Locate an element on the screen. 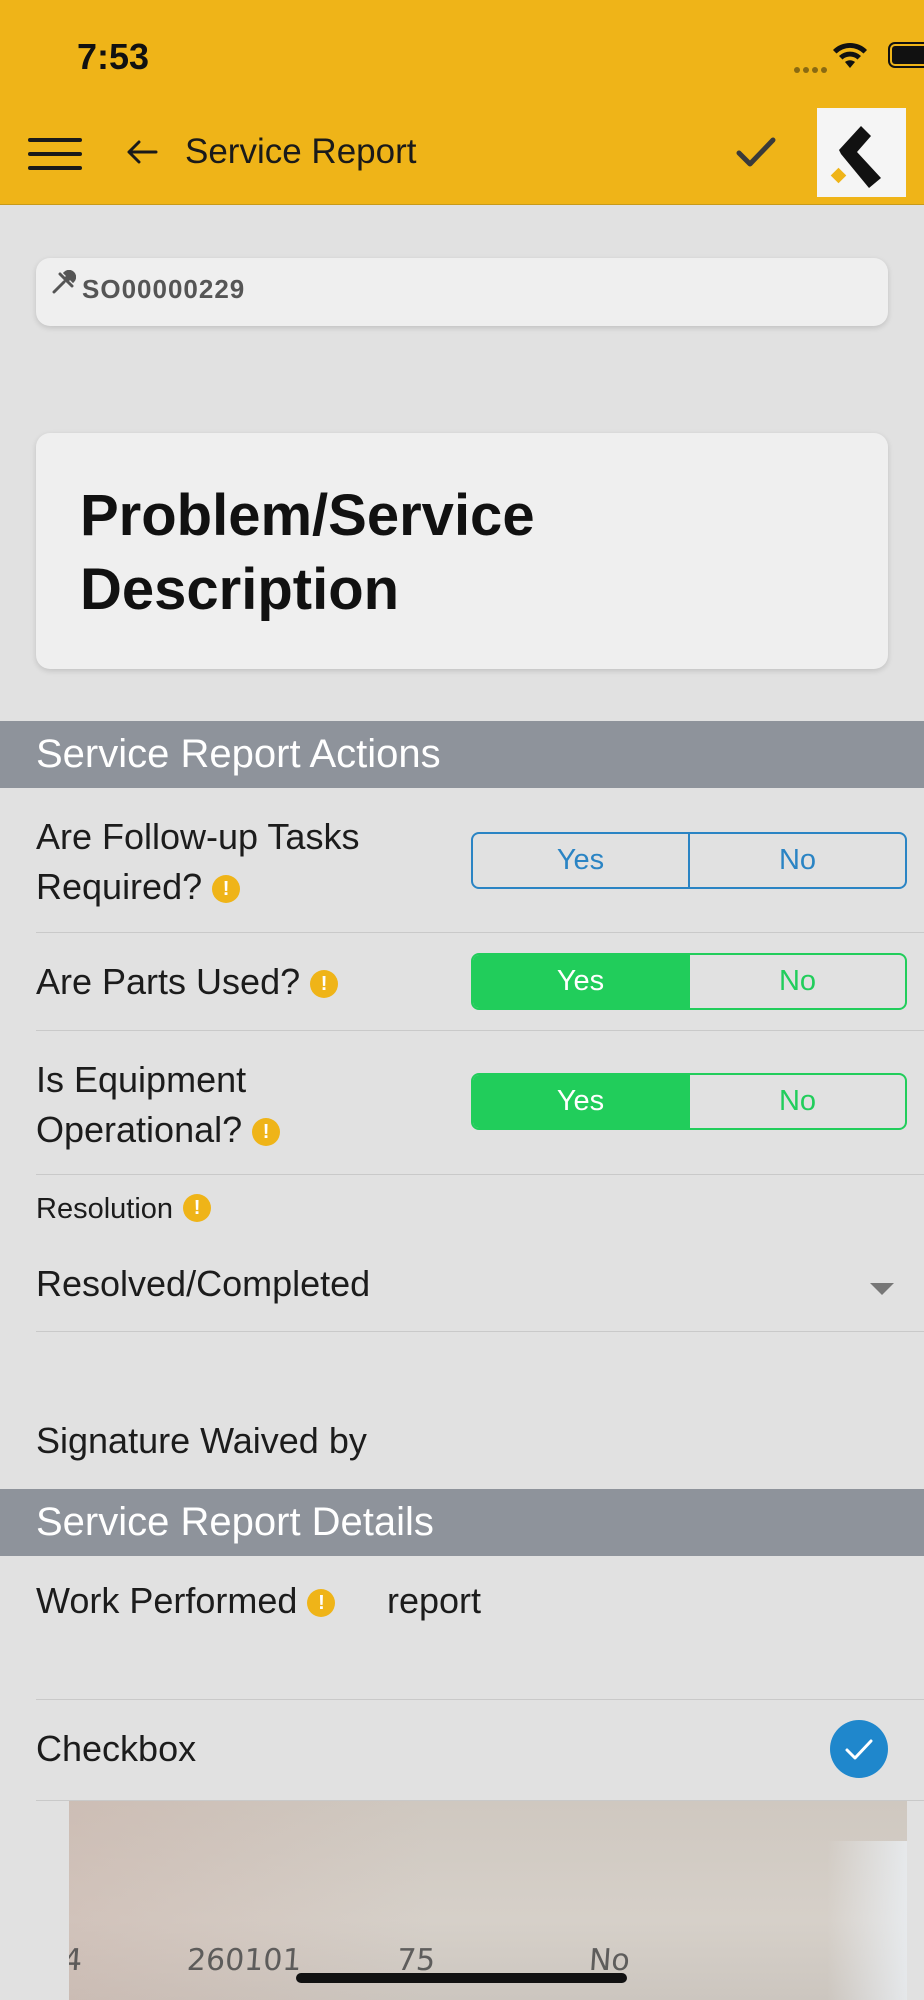 Image resolution: width=924 pixels, height=2000 pixels. section-header-details: Service Report Details is located at coordinates (462, 1522).